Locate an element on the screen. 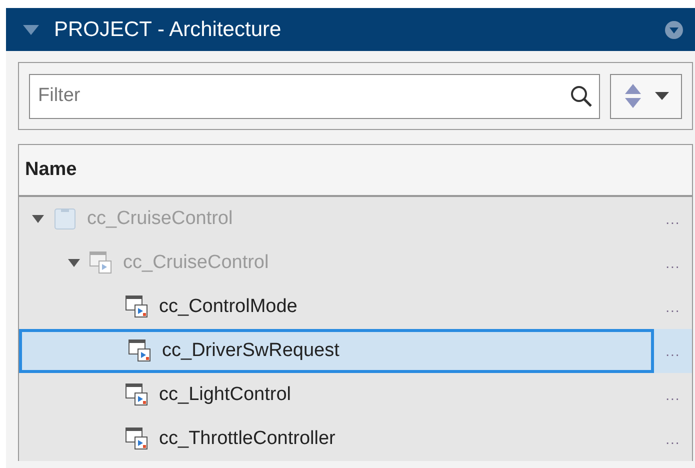 This screenshot has height=468, width=695. panel-title: PROJECT - Architecture is located at coordinates (168, 29).